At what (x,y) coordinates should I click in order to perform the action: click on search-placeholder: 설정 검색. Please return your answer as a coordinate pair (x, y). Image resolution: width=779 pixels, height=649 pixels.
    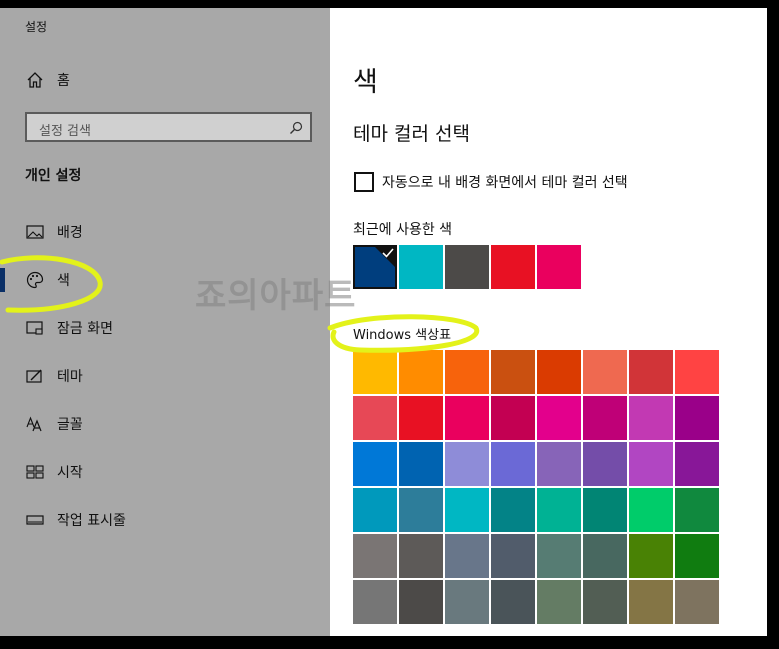
    Looking at the image, I should click on (65, 131).